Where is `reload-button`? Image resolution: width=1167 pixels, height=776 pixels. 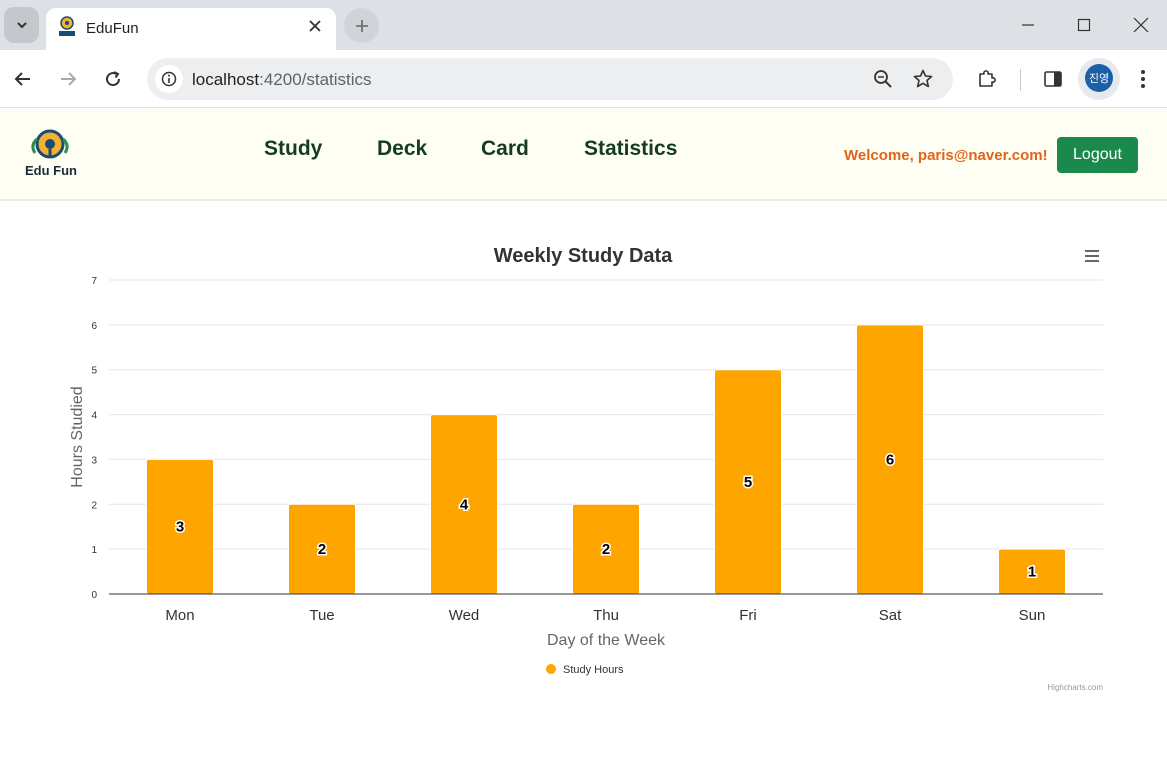
reload-button is located at coordinates (113, 79).